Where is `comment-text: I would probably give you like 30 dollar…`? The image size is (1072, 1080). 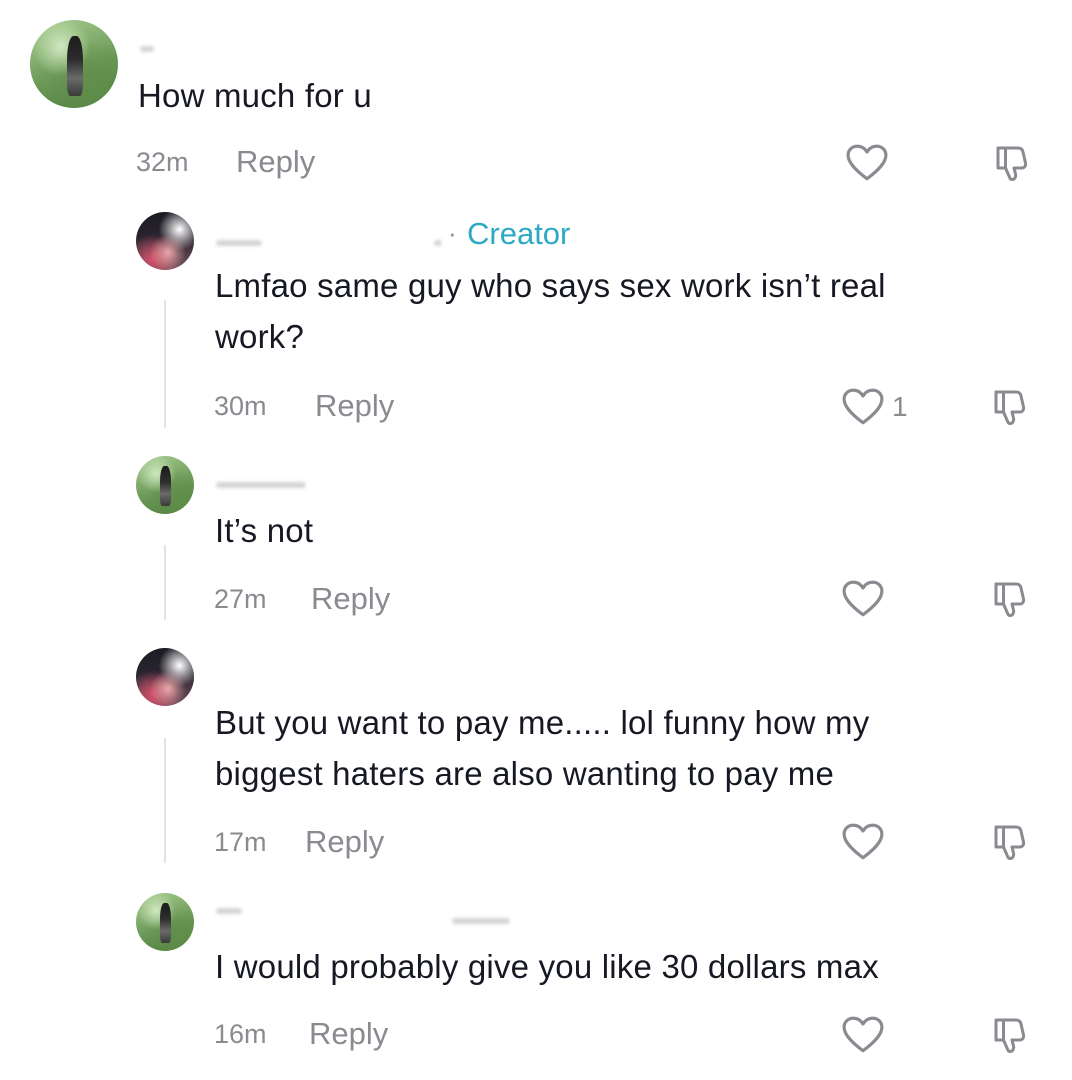
comment-text: I would probably give you like 30 dollar… is located at coordinates (547, 966).